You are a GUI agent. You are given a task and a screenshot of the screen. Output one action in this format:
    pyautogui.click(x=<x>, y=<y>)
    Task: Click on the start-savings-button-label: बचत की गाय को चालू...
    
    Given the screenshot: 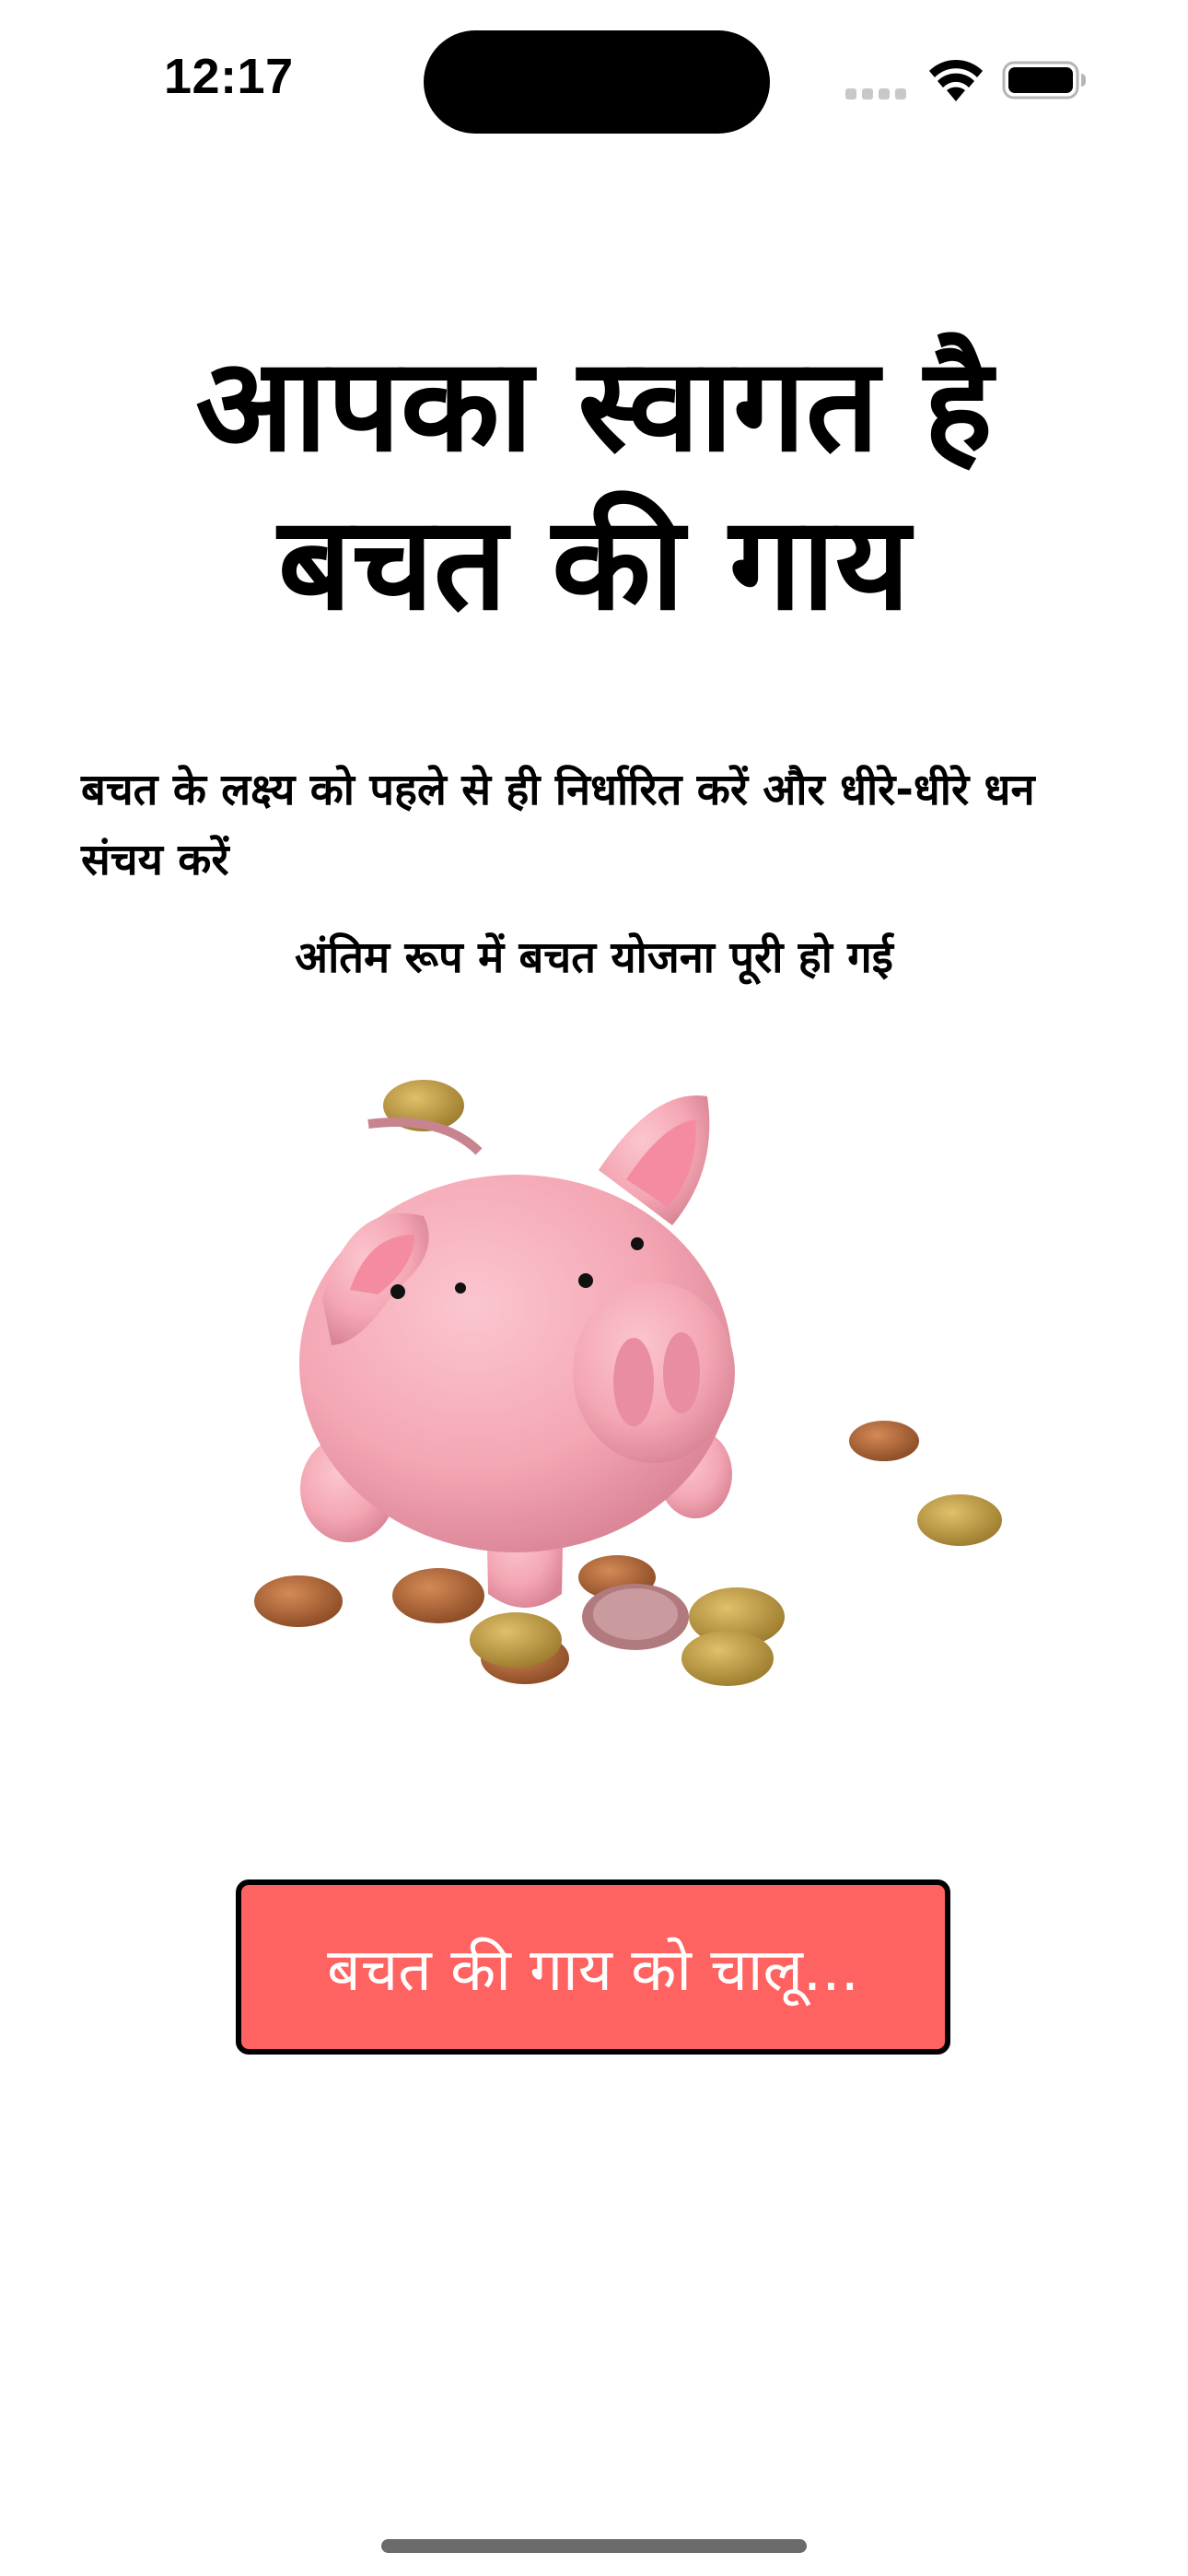 What is the action you would take?
    pyautogui.click(x=593, y=1971)
    